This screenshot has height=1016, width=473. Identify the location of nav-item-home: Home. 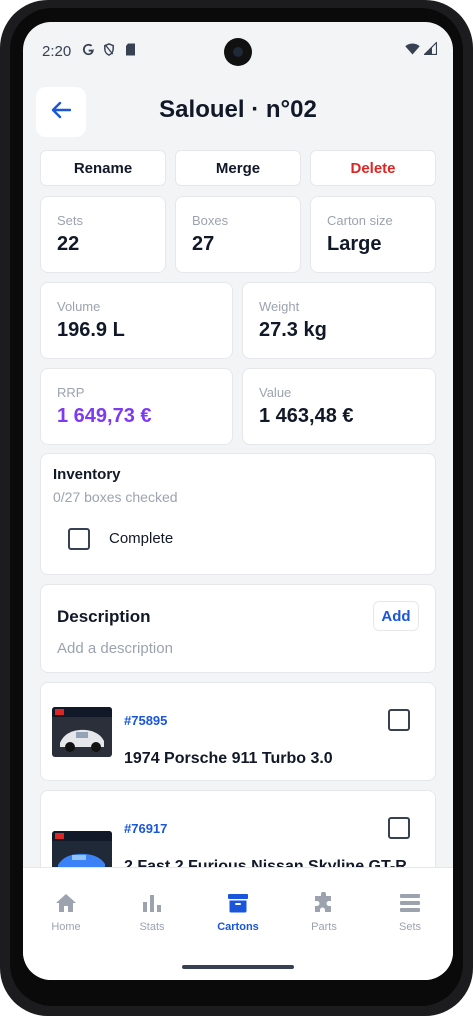
(66, 911).